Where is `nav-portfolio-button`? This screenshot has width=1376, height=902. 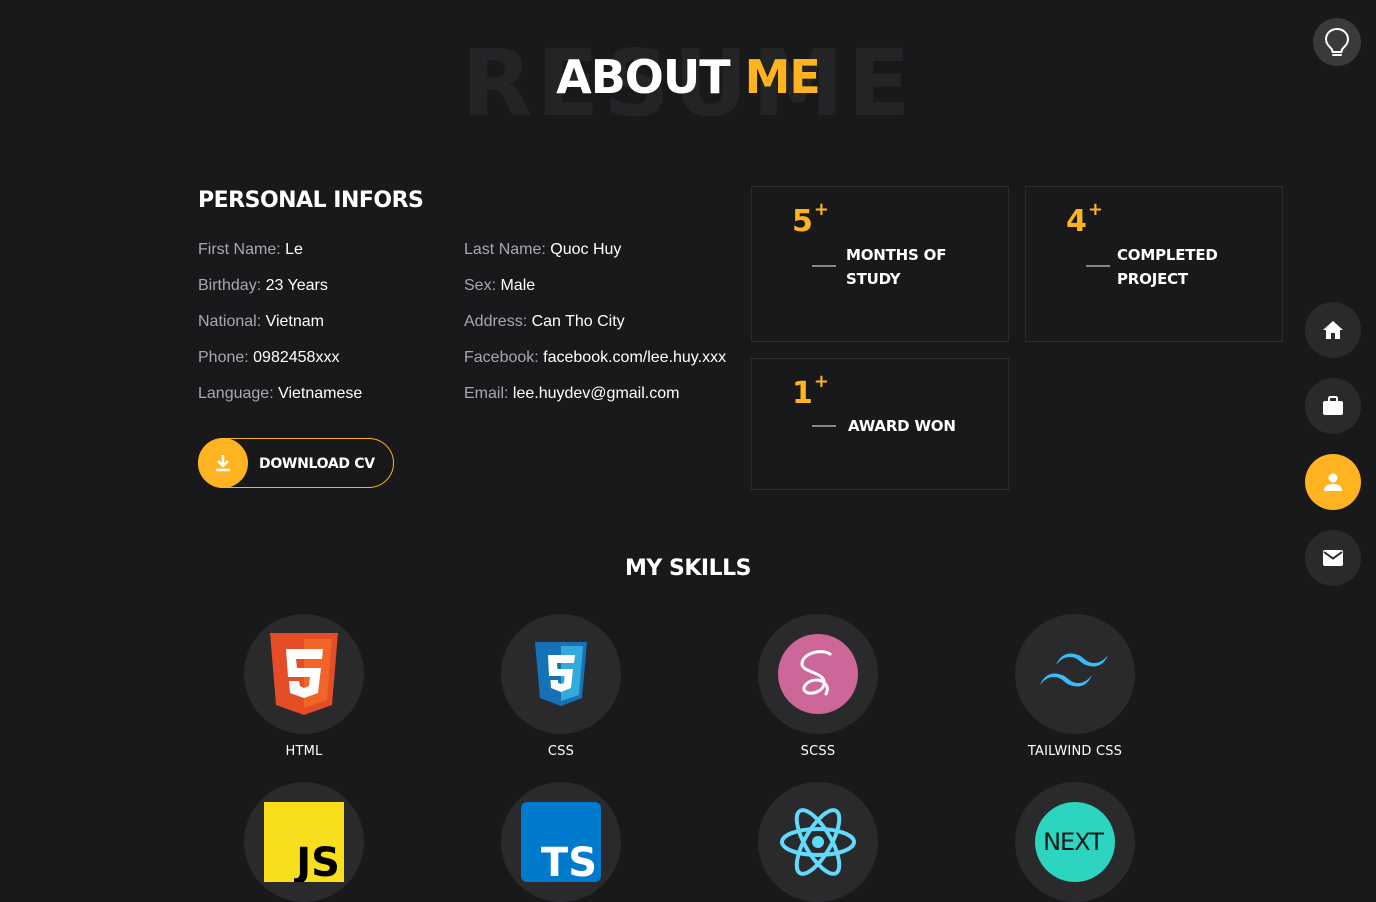 nav-portfolio-button is located at coordinates (1333, 406).